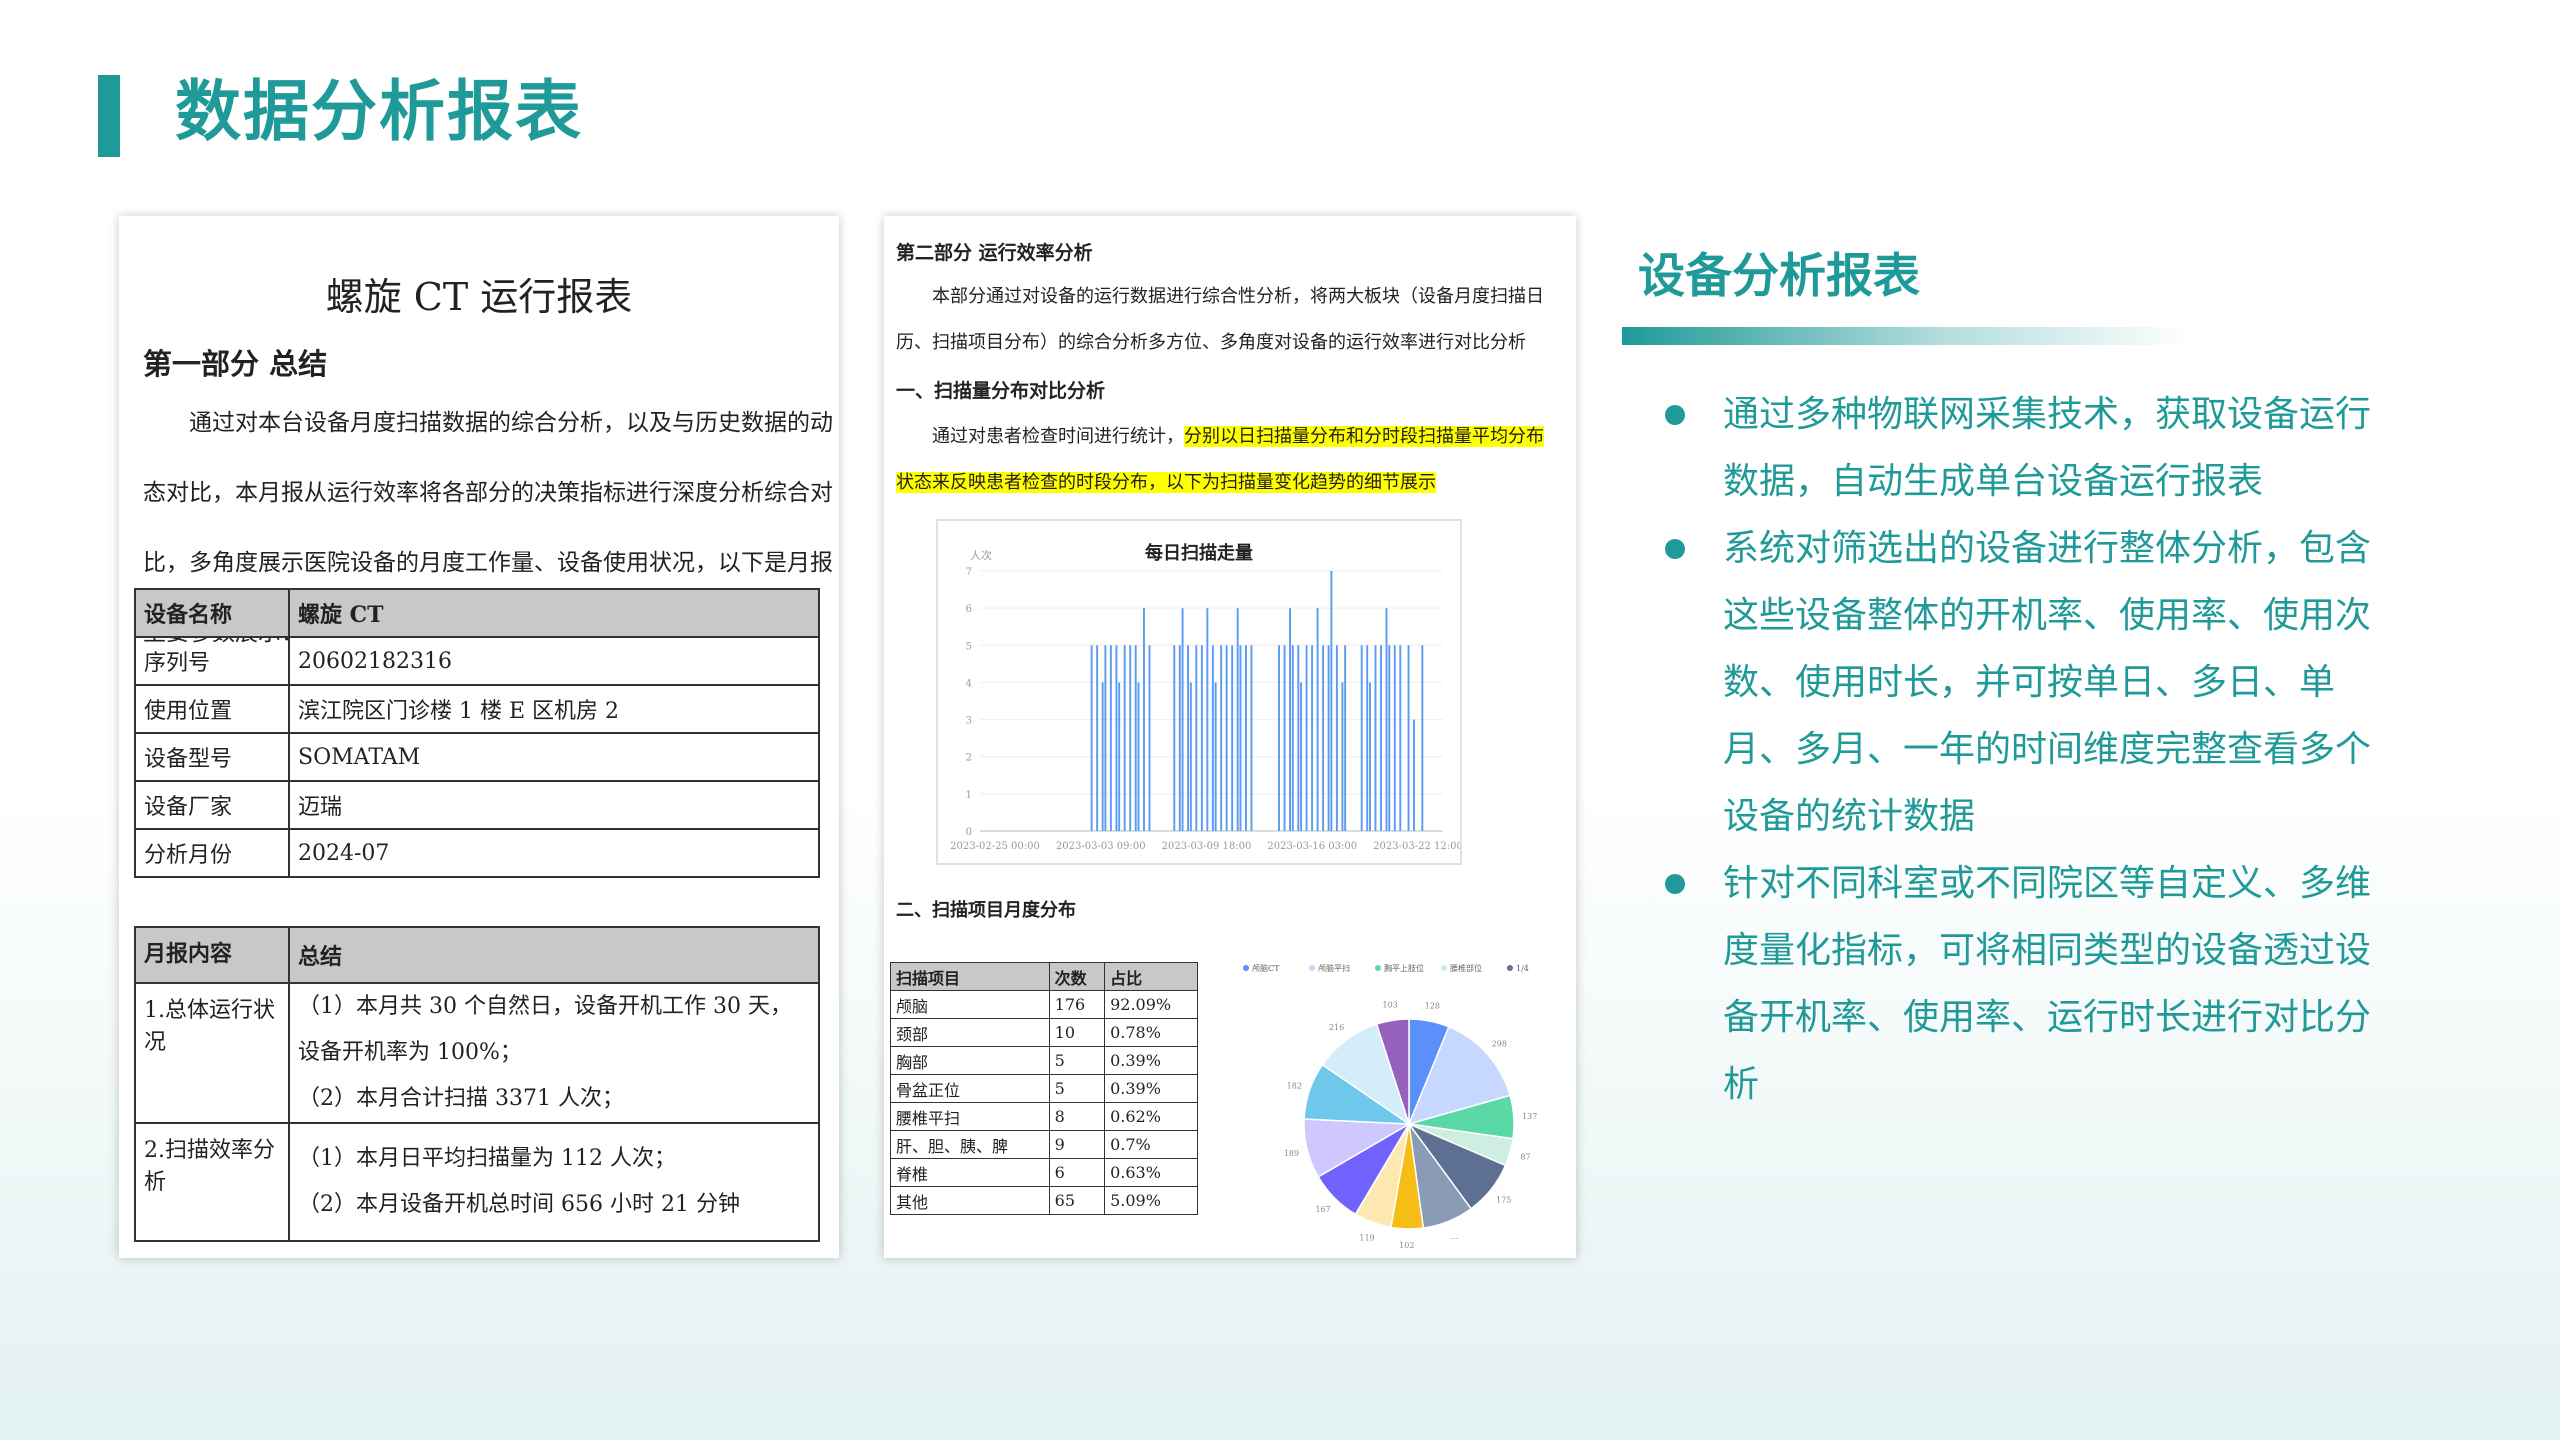 The width and height of the screenshot is (2560, 1440). Describe the element at coordinates (487, 1158) in the screenshot. I see `summary-line: （1）本月日平均扫描量为 112 人次；` at that location.